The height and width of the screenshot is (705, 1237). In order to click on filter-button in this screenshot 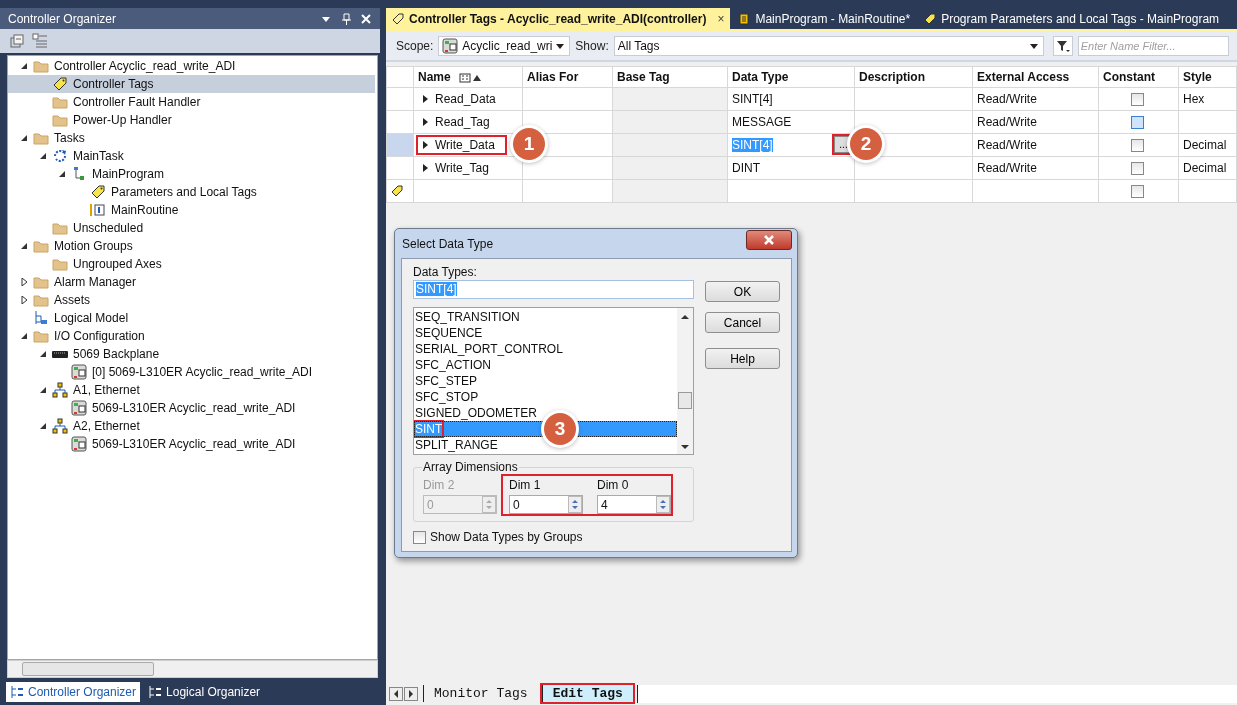, I will do `click(1062, 46)`.